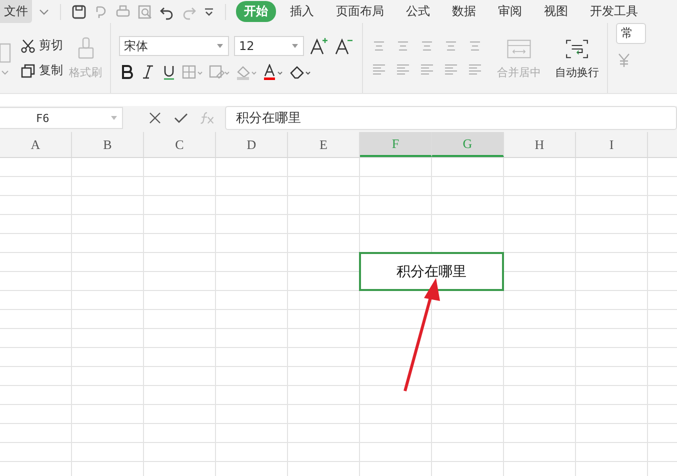 This screenshot has height=476, width=677. I want to click on number-format-field: 常, so click(631, 33).